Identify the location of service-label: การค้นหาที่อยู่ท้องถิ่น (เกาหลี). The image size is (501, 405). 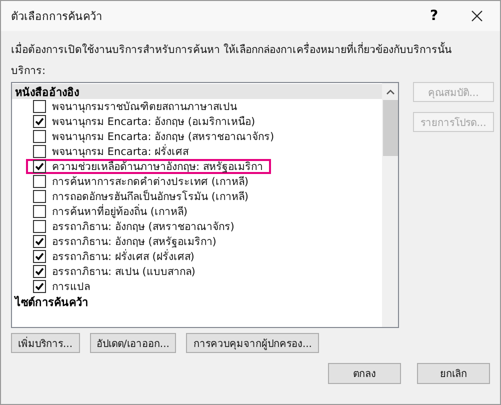
(120, 211).